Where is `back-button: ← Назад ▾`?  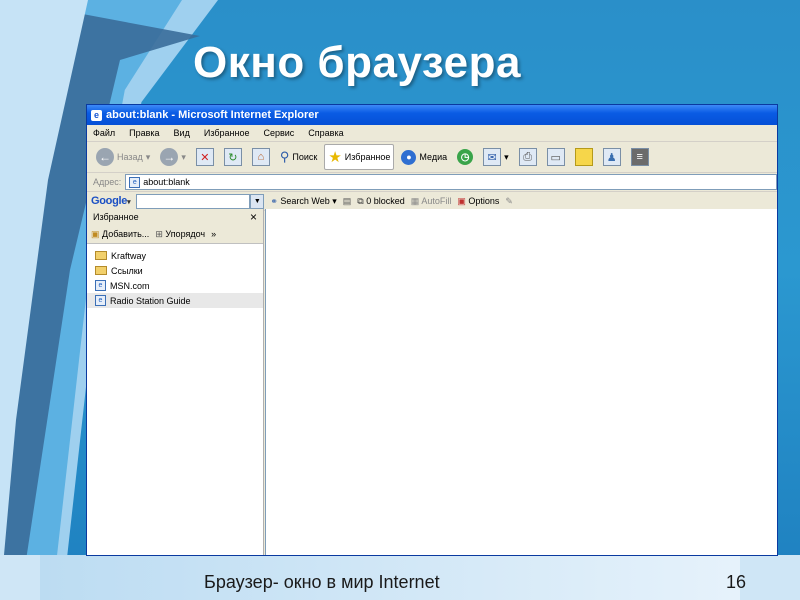 back-button: ← Назад ▾ is located at coordinates (123, 157).